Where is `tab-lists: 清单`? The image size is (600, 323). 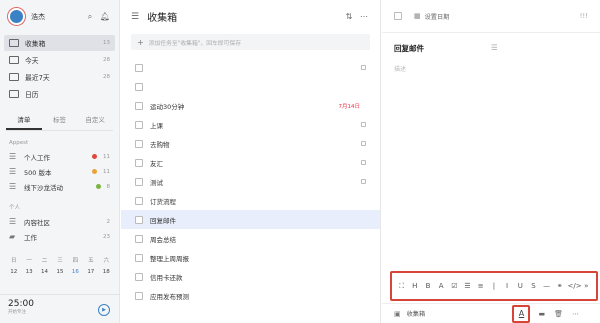
tab-lists: 清单 is located at coordinates (24, 122).